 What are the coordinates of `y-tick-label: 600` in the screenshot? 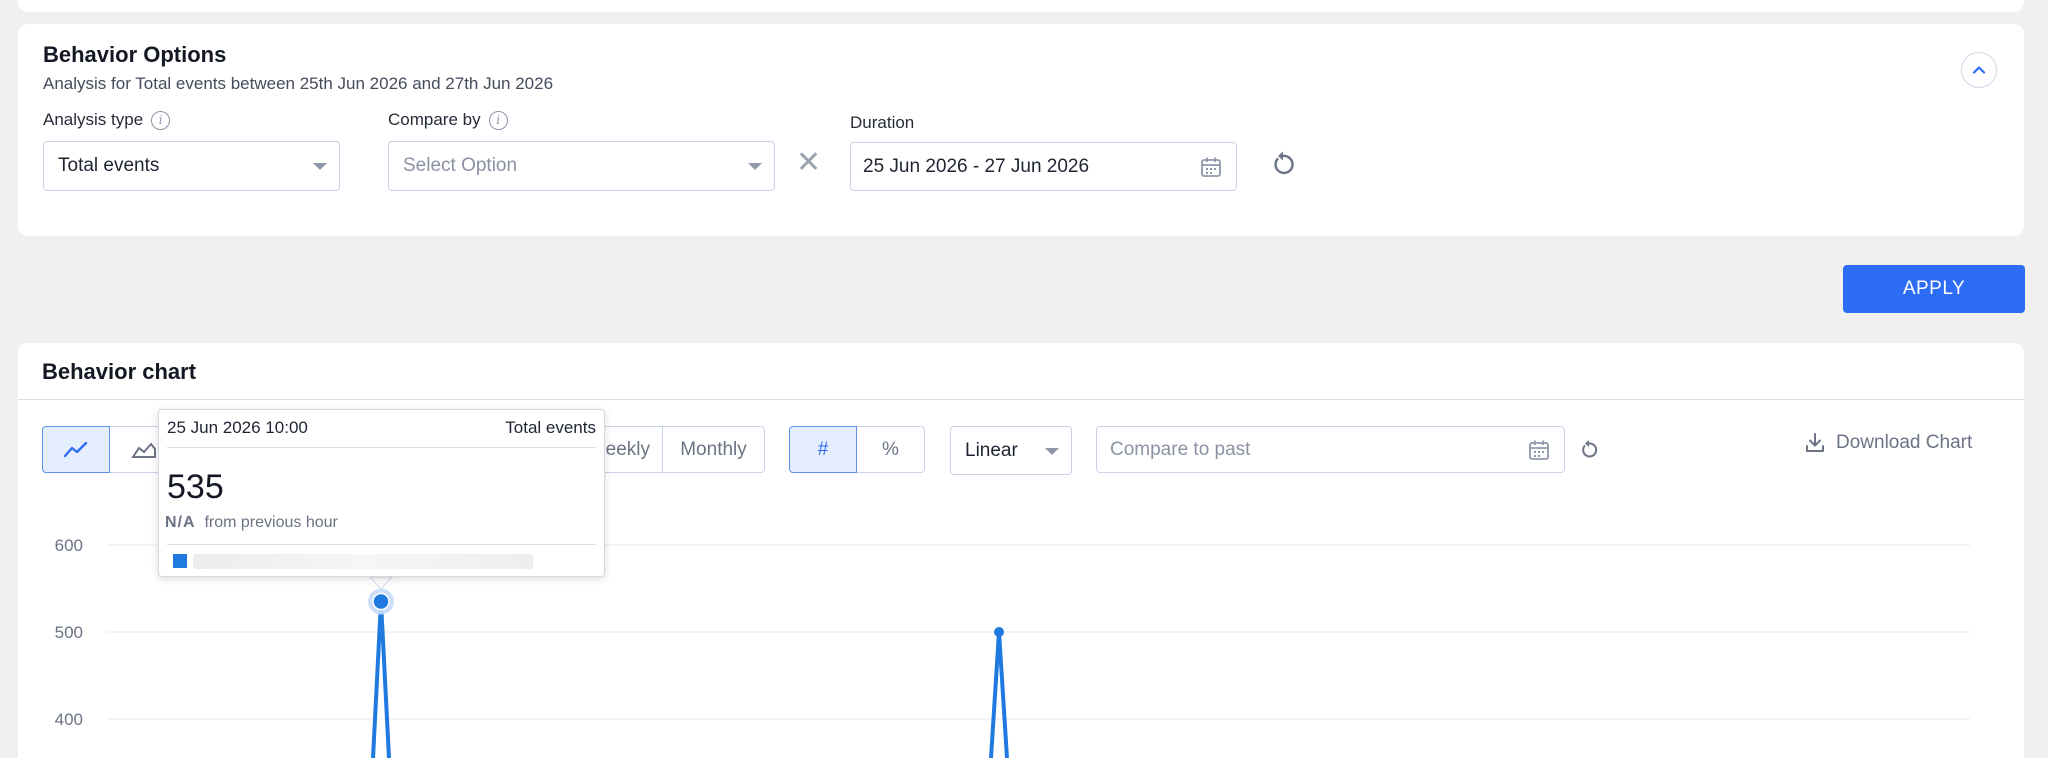 It's located at (69, 545).